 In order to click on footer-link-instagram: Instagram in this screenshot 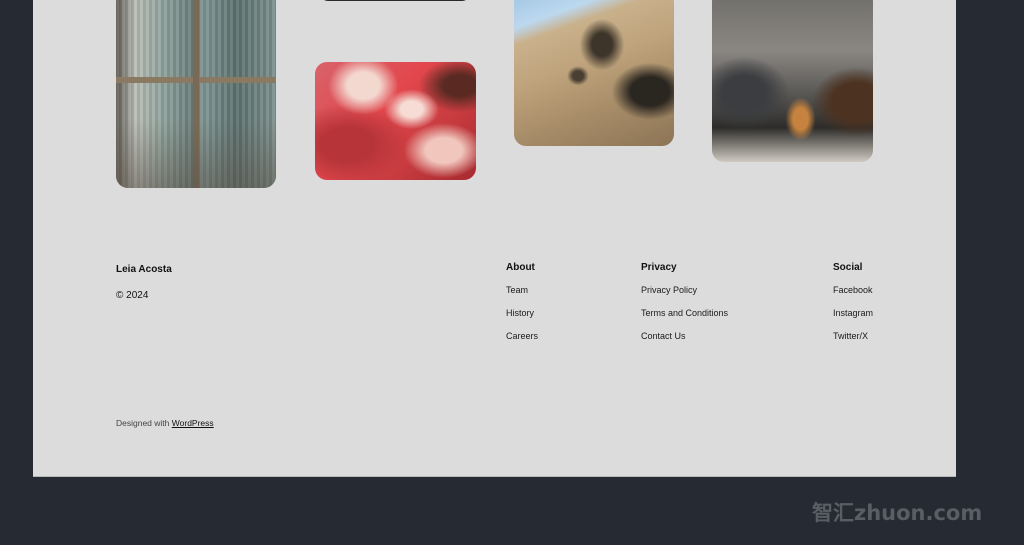, I will do `click(853, 313)`.